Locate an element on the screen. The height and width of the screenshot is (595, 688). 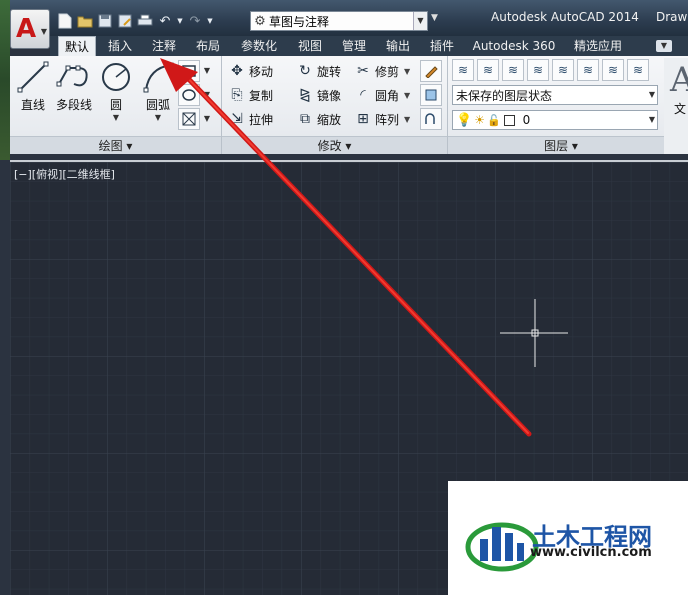
arc-button: 圆弧 ▼ is located at coordinates (158, 91).